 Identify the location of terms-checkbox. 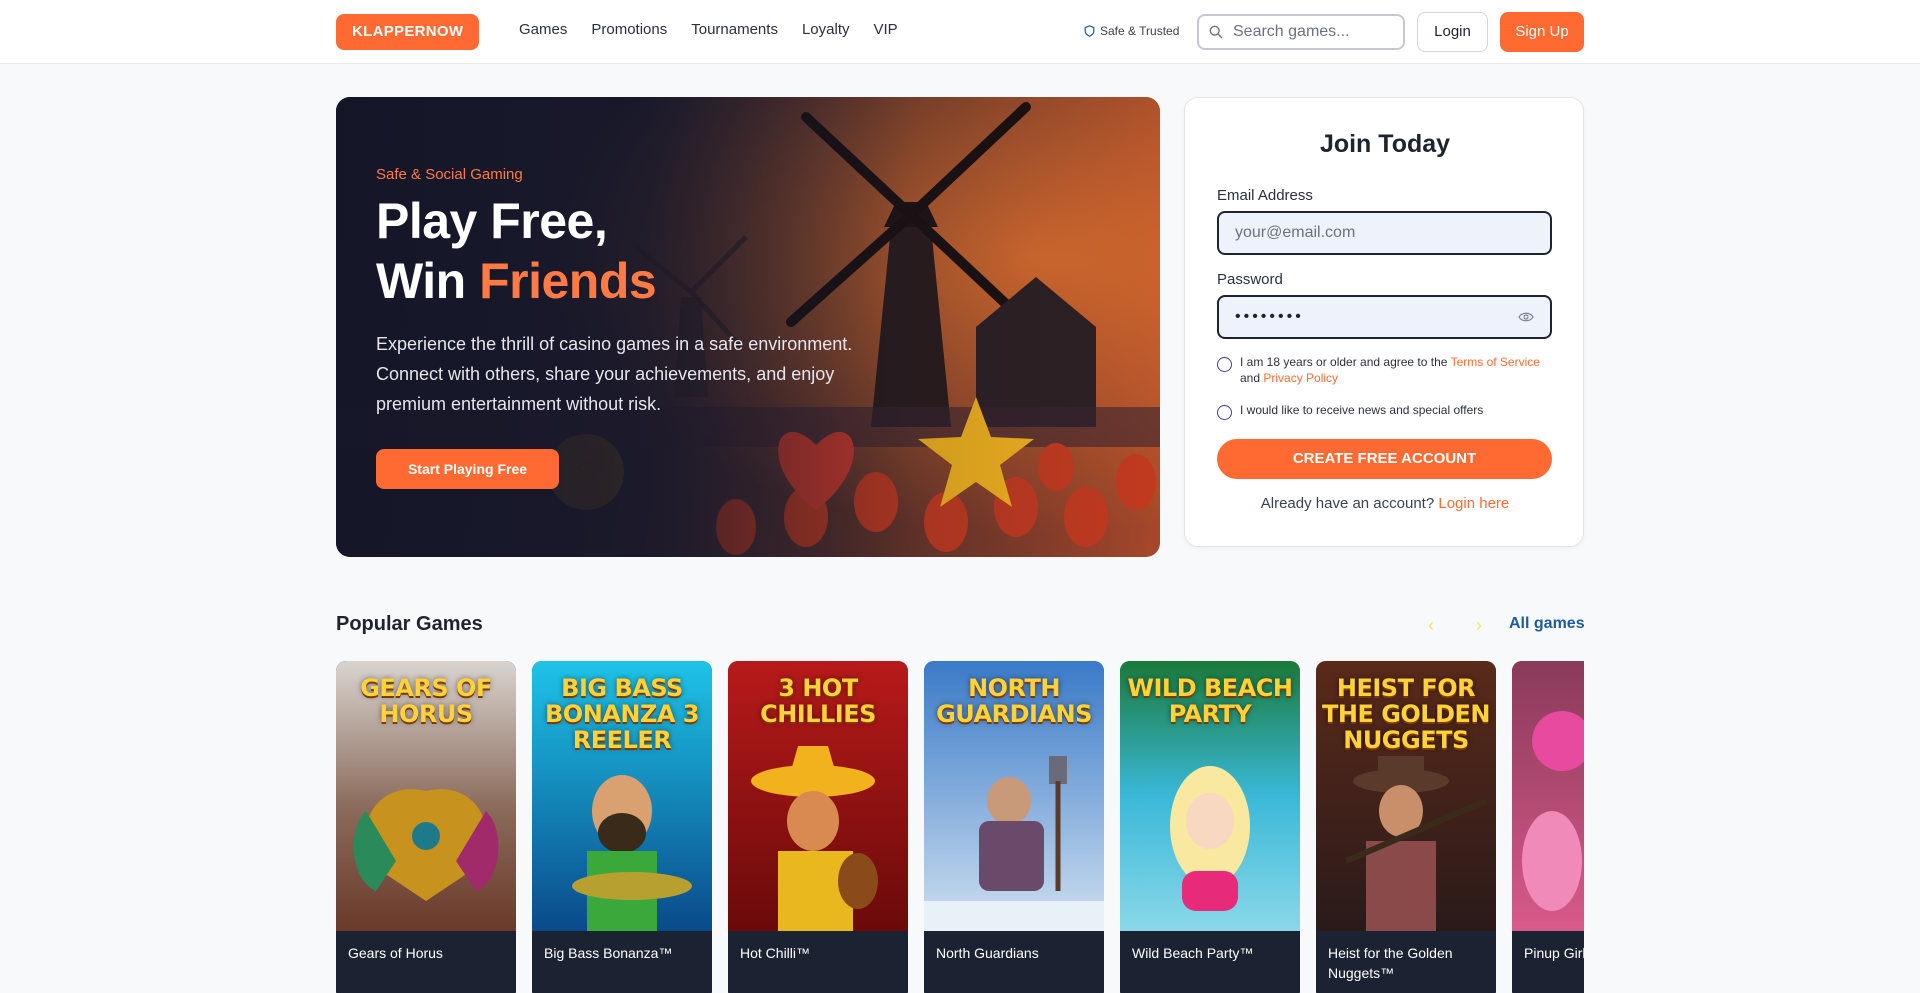
(1224, 364).